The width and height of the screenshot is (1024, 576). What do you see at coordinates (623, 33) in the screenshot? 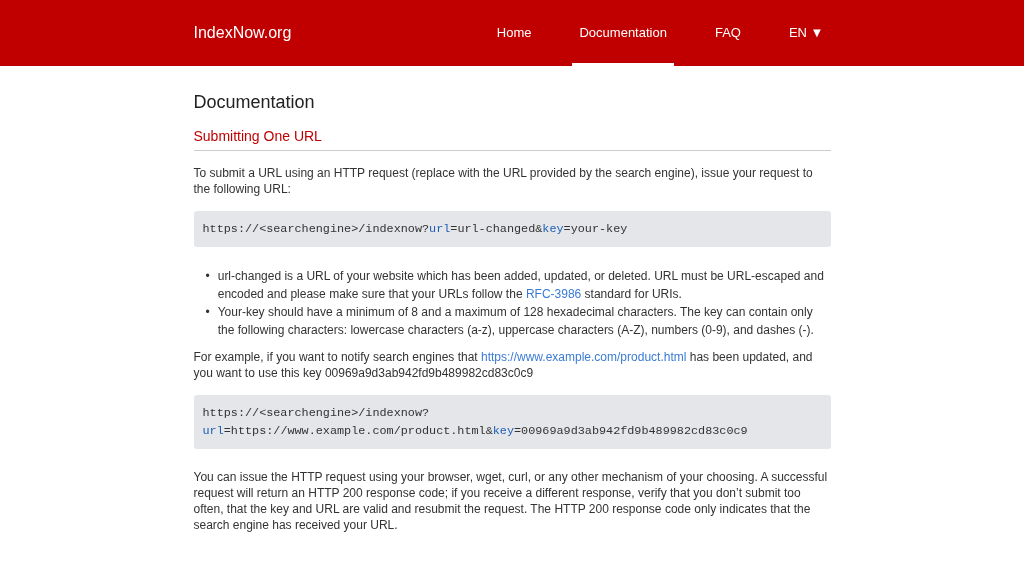
I see `nav-link: Documentation` at bounding box center [623, 33].